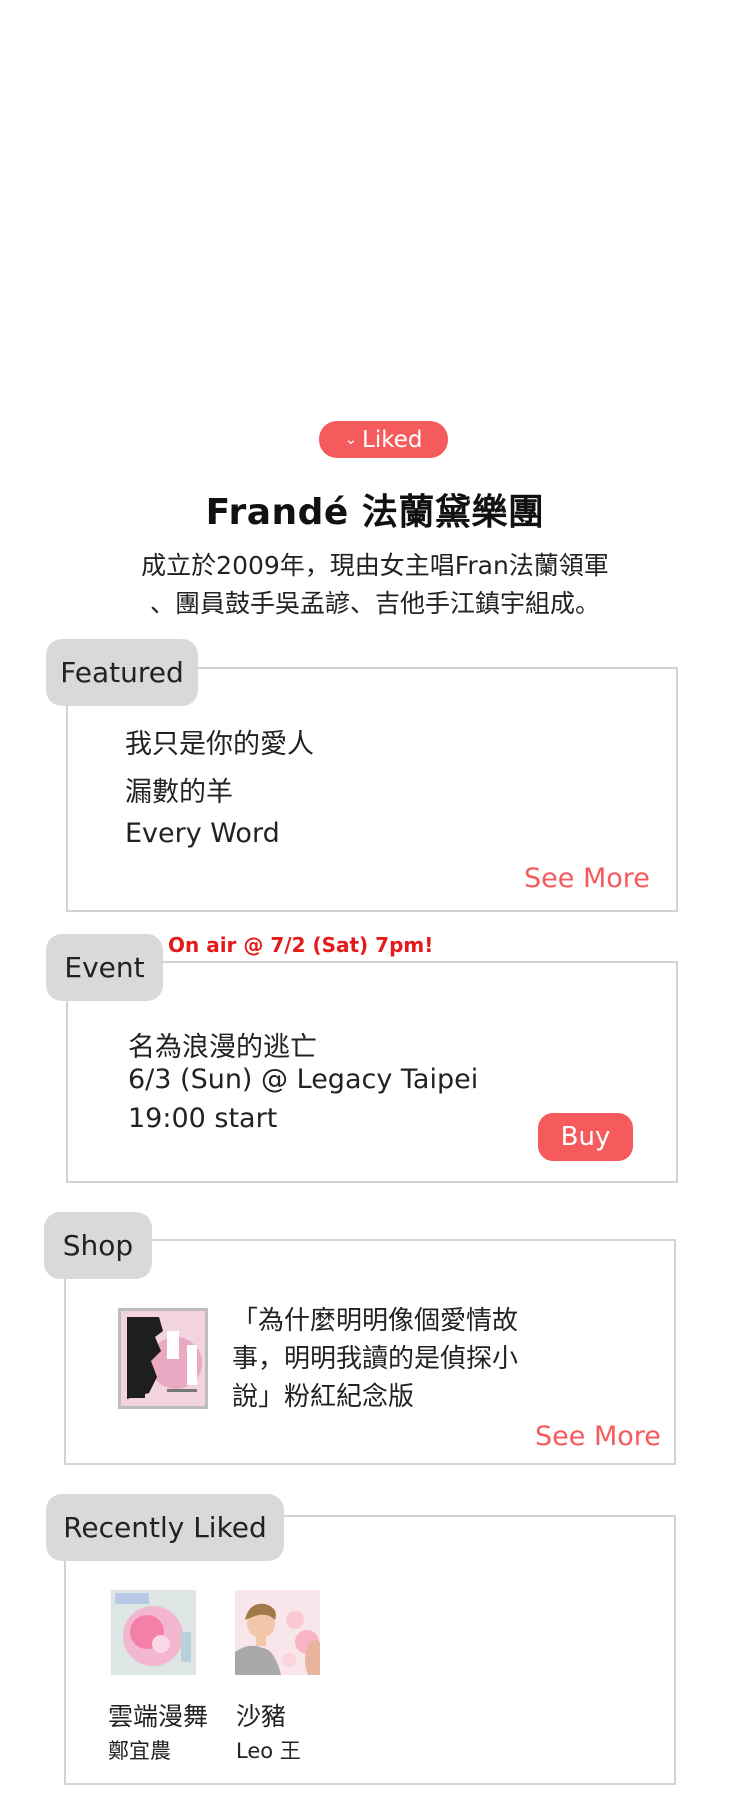 The image size is (750, 1804). What do you see at coordinates (598, 1436) in the screenshot?
I see `shop-see-more-link: See More` at bounding box center [598, 1436].